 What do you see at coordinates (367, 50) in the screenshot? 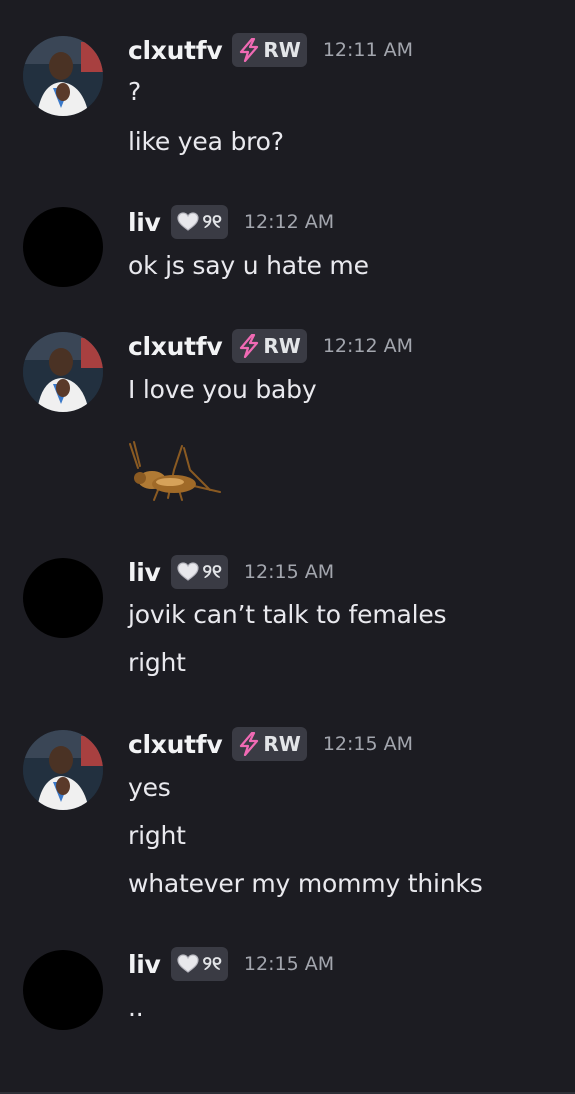
I see `timestamp: 12:11 AM` at bounding box center [367, 50].